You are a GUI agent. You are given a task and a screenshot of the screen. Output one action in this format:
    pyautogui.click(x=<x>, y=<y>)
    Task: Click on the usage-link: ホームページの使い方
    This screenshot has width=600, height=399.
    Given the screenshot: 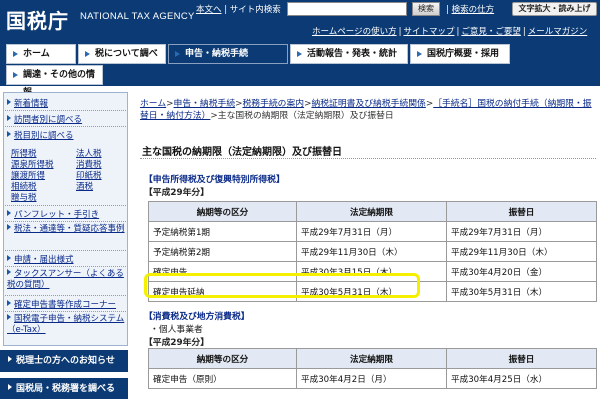 What is the action you would take?
    pyautogui.click(x=354, y=32)
    